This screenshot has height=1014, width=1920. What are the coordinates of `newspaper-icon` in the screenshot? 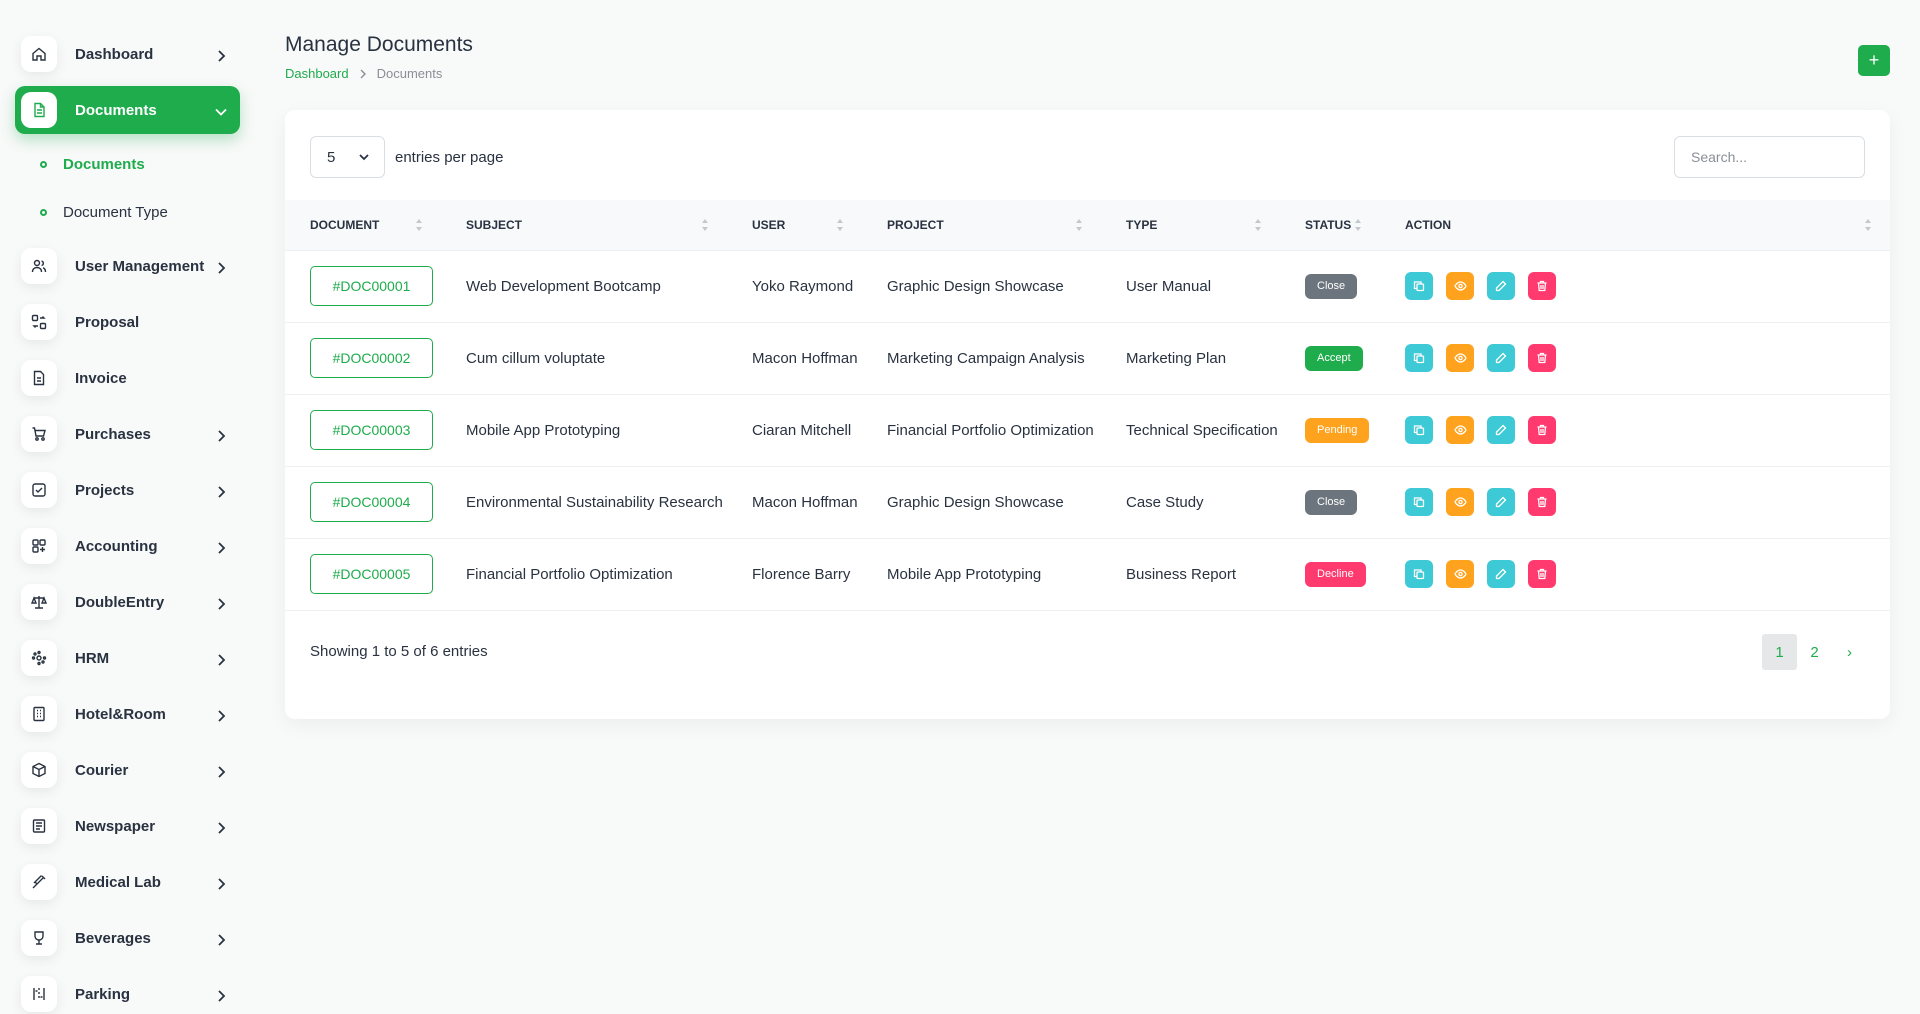 It's located at (39, 826).